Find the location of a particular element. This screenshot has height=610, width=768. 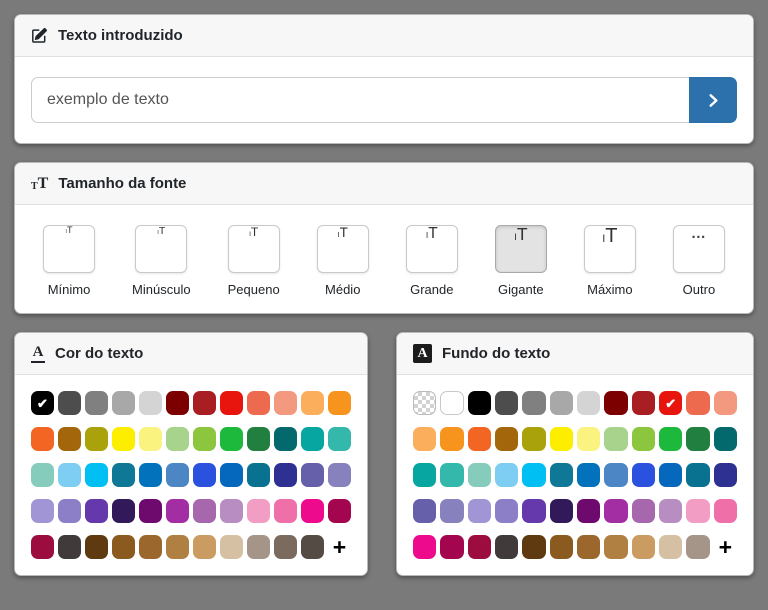

submit-button is located at coordinates (713, 100).